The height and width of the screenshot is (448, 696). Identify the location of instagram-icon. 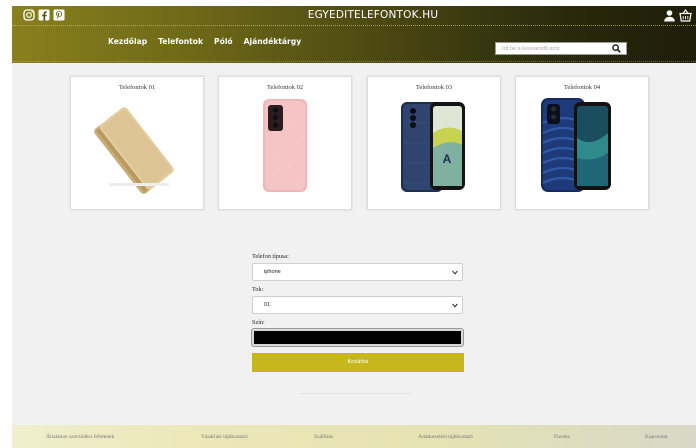
(29, 15).